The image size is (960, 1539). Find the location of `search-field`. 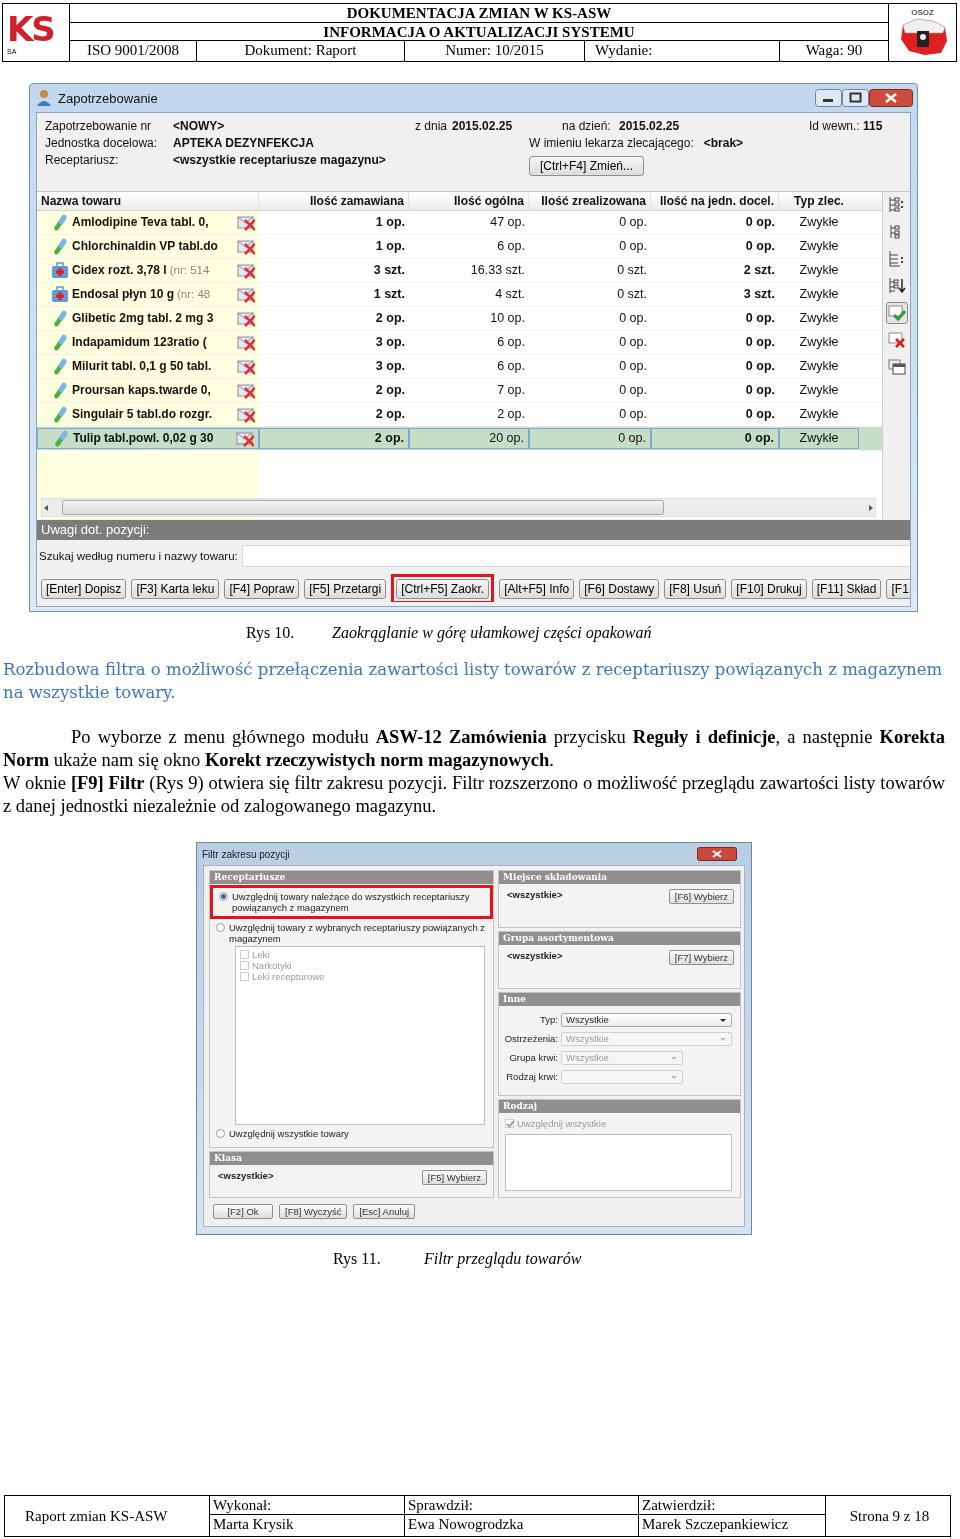

search-field is located at coordinates (575, 556).